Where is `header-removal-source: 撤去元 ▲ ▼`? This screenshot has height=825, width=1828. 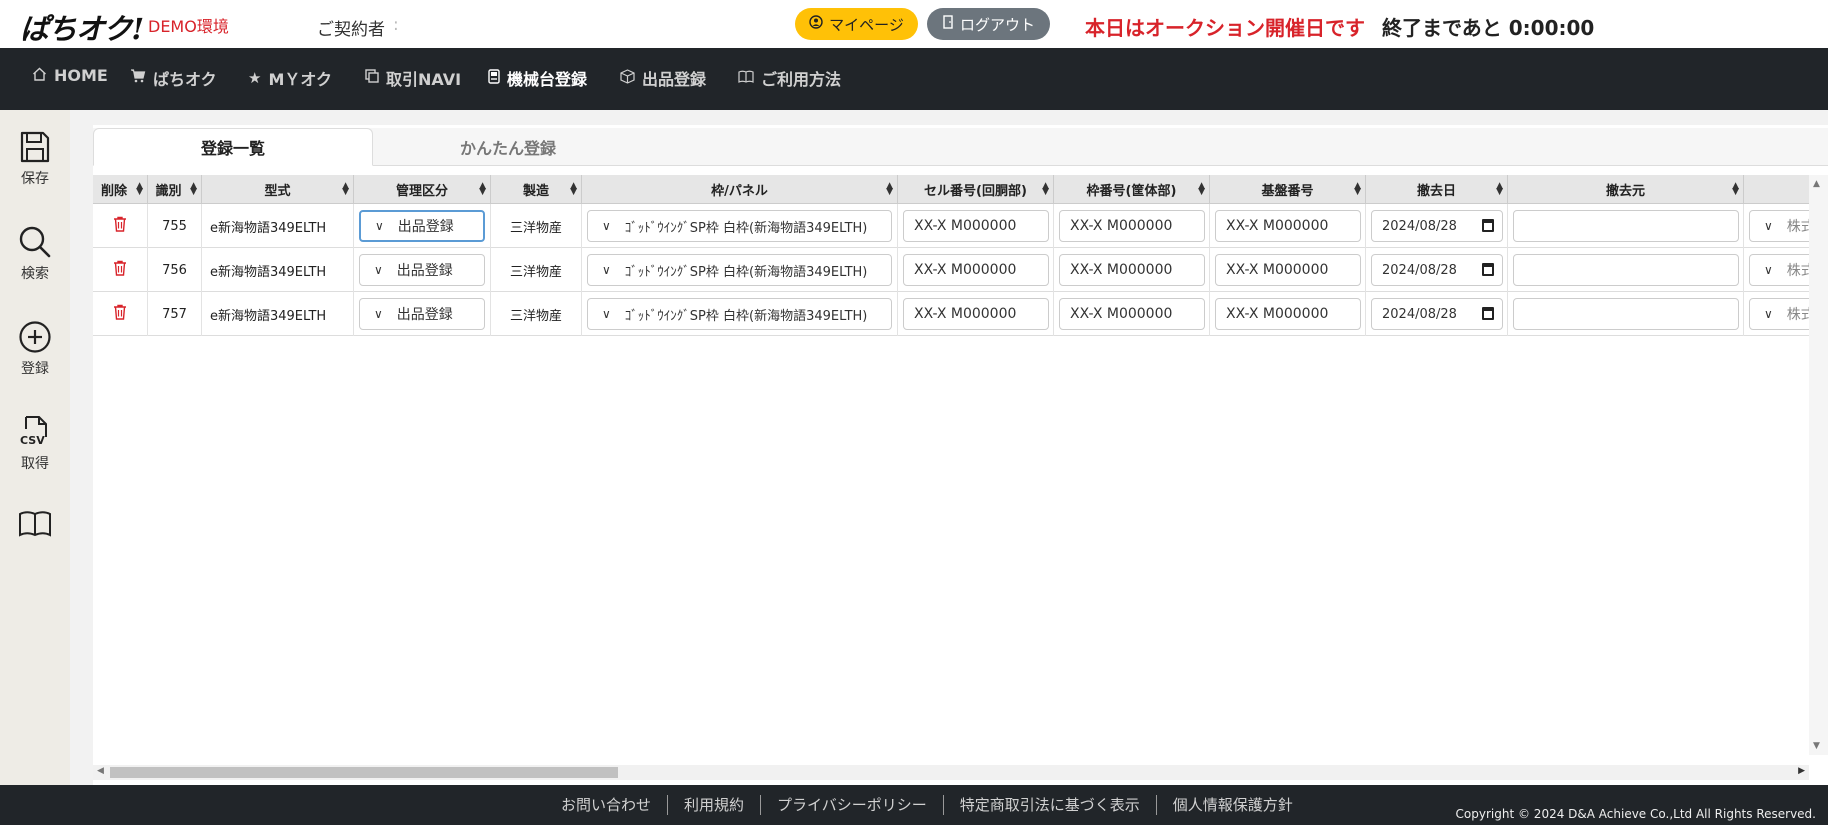
header-removal-source: 撤去元 ▲ ▼ is located at coordinates (1626, 189).